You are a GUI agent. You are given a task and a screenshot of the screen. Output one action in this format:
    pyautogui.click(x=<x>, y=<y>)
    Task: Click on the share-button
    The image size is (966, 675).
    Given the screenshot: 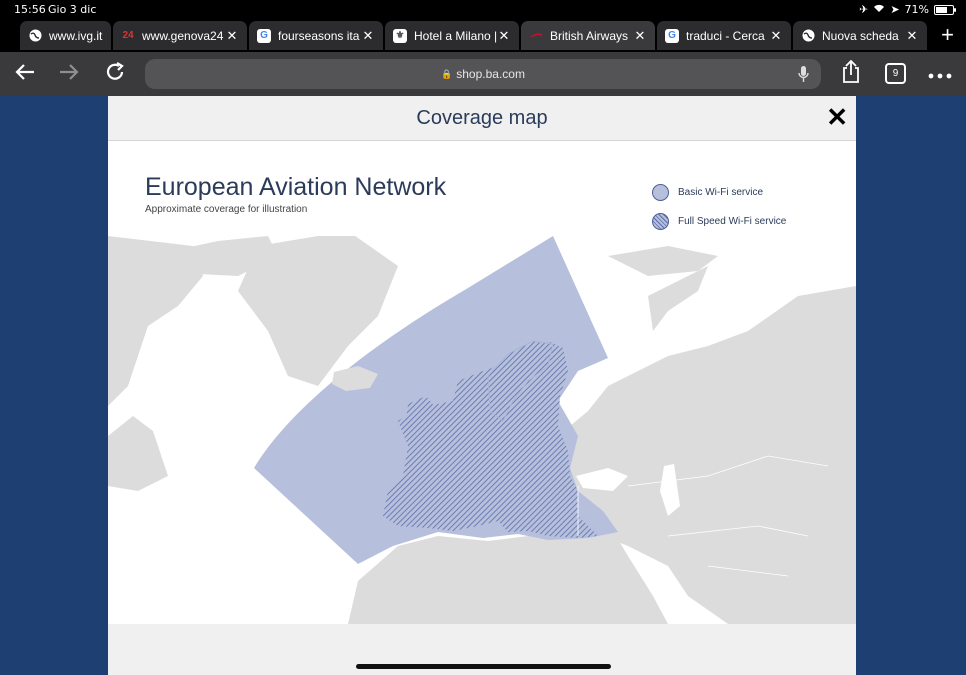 What is the action you would take?
    pyautogui.click(x=851, y=74)
    